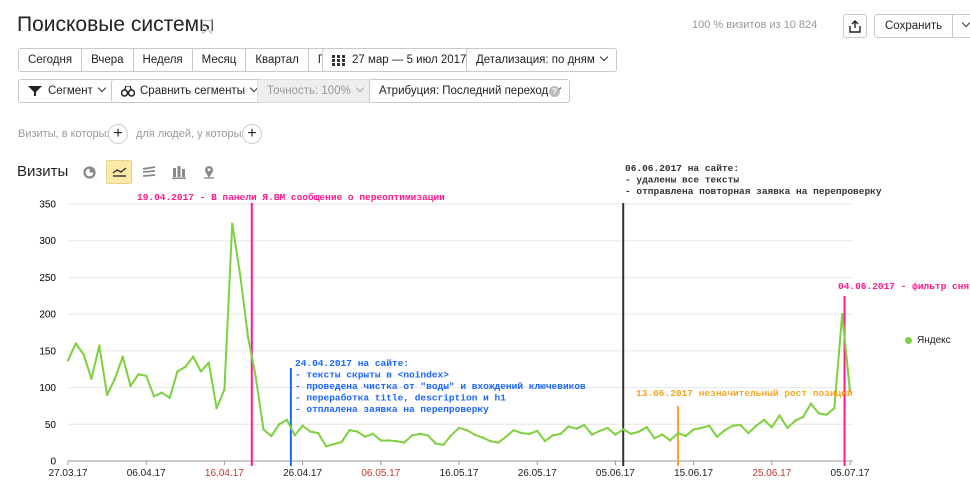 This screenshot has height=502, width=970. I want to click on period-today-button: Сегодня, so click(50, 60).